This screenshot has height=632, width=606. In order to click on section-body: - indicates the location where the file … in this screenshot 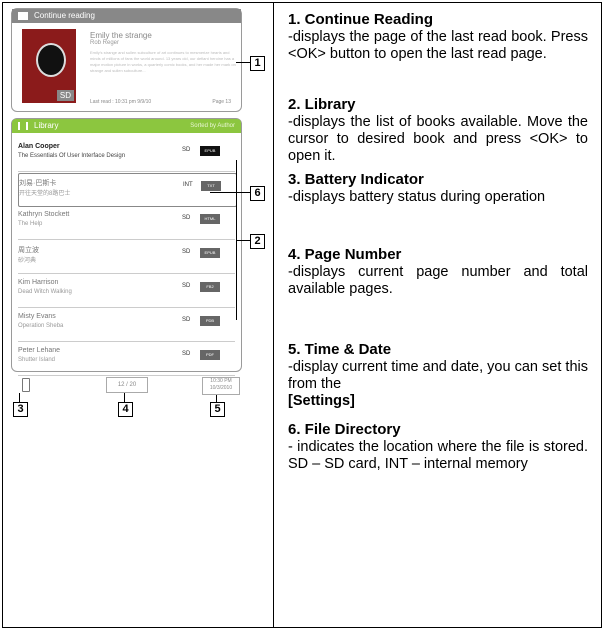, I will do `click(438, 456)`.